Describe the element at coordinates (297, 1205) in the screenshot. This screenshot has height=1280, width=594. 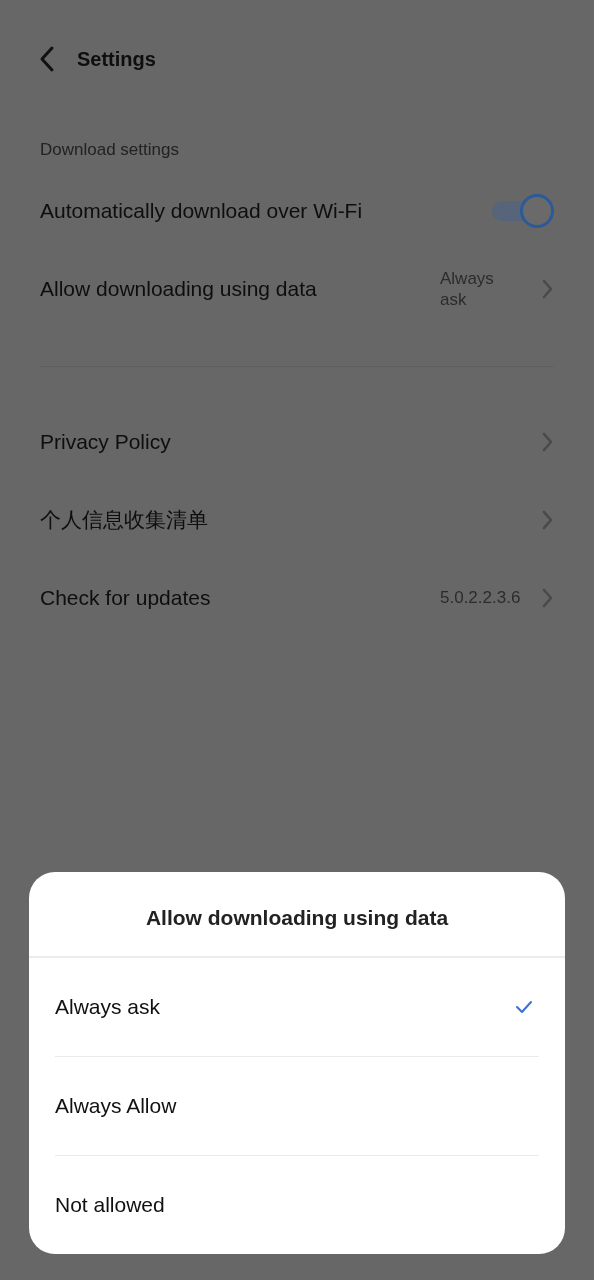
I see `option-label: Not allowed` at that location.